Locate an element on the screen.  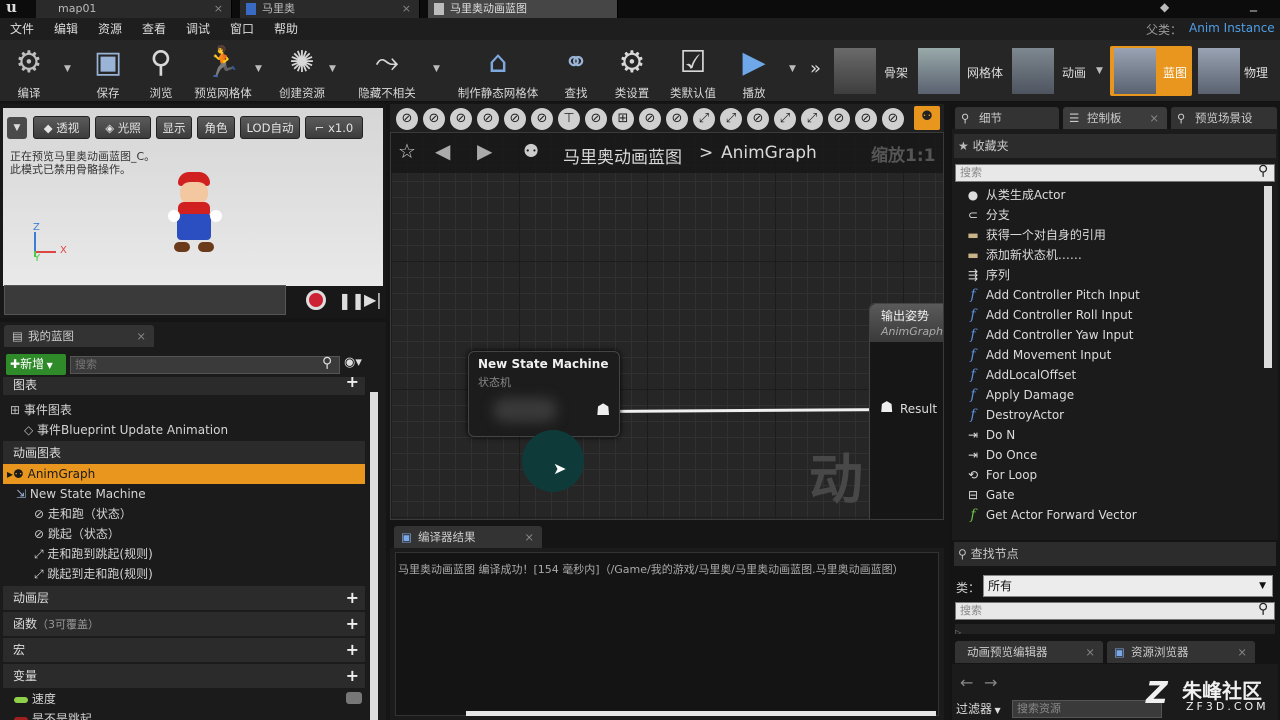
pose-output-pin-icon: ☗ is located at coordinates (603, 409).